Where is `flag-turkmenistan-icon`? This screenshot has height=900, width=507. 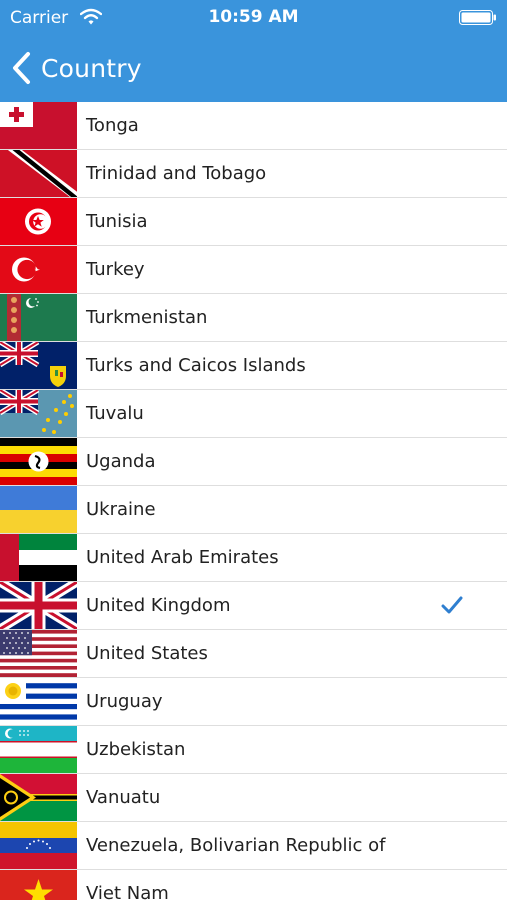
flag-turkmenistan-icon is located at coordinates (38, 317).